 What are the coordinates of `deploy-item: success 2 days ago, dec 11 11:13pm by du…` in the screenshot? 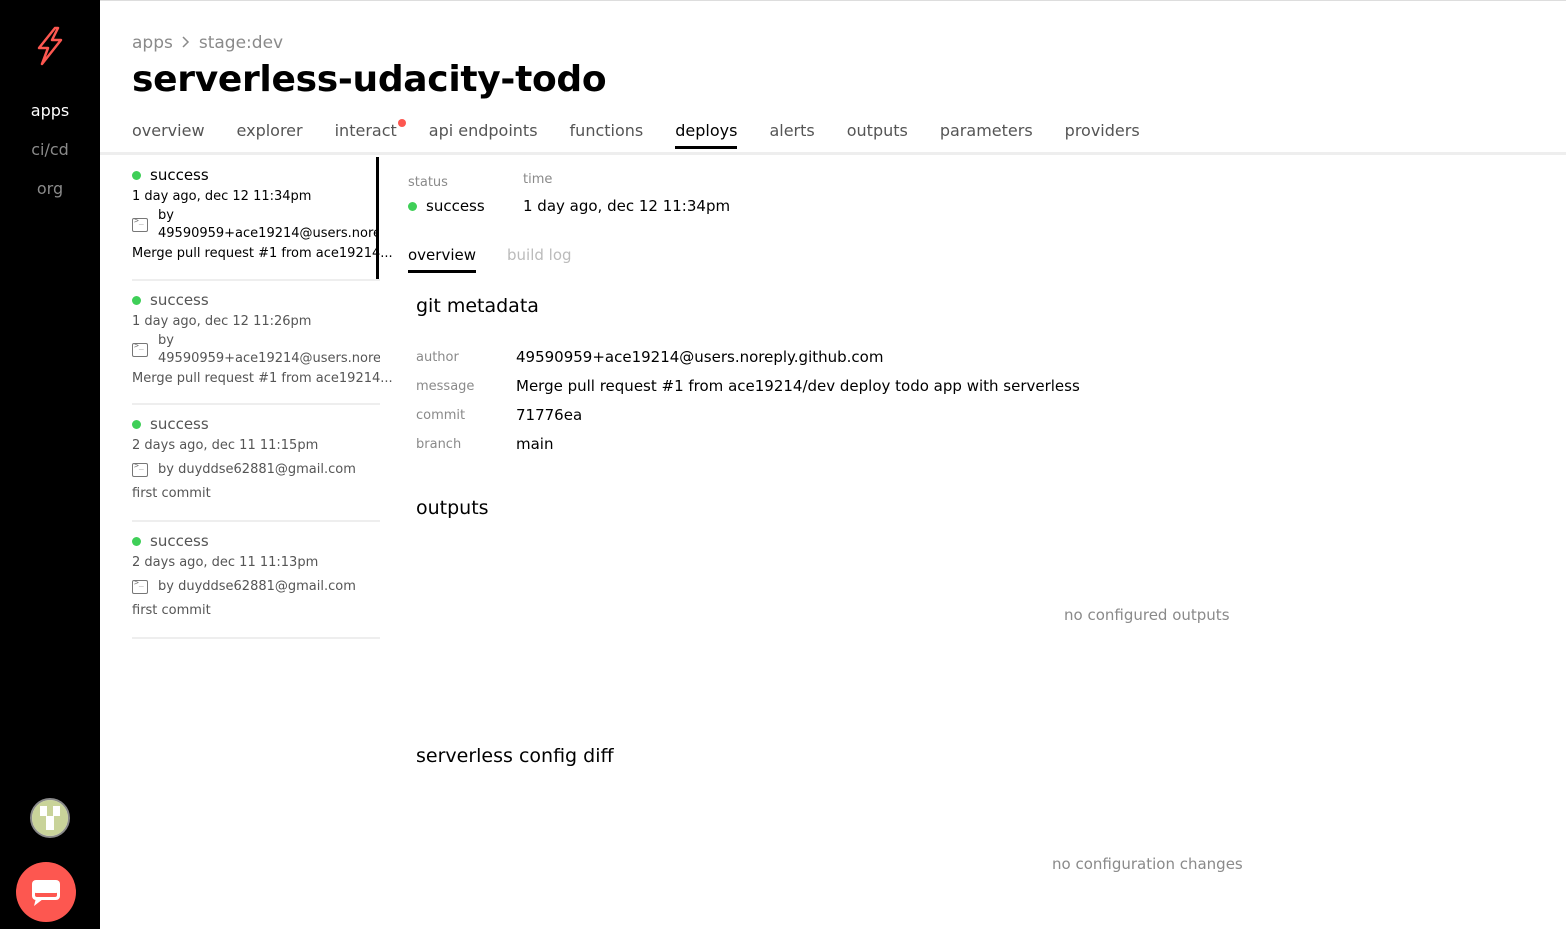 It's located at (256, 580).